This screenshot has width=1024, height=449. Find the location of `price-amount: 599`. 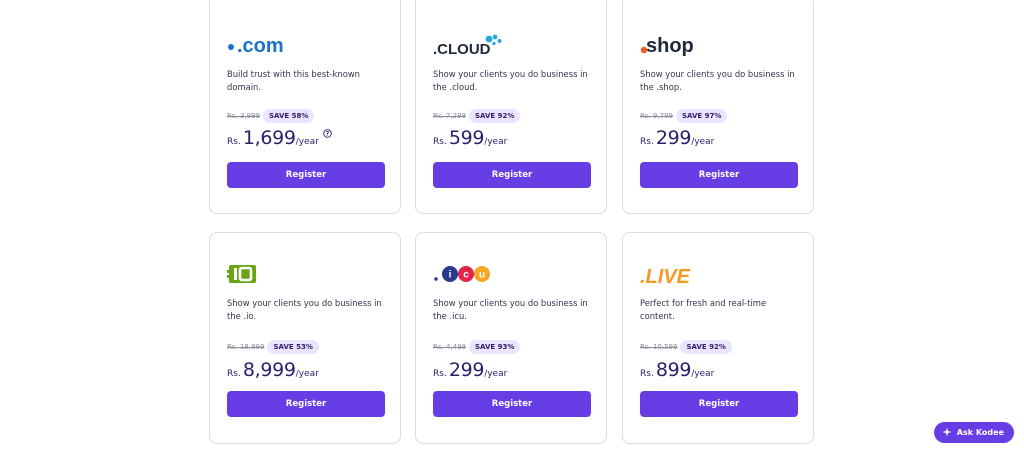

price-amount: 599 is located at coordinates (466, 138).